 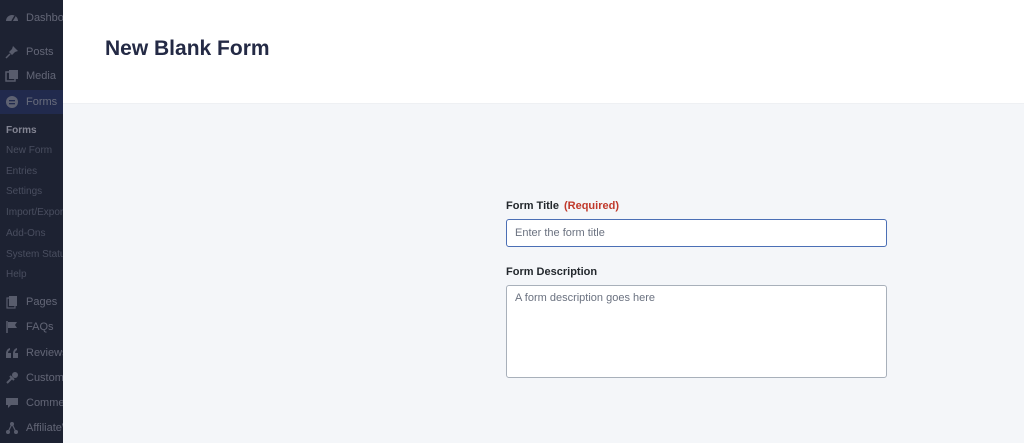 I want to click on submenu-item-entries: Entries, so click(x=21, y=171).